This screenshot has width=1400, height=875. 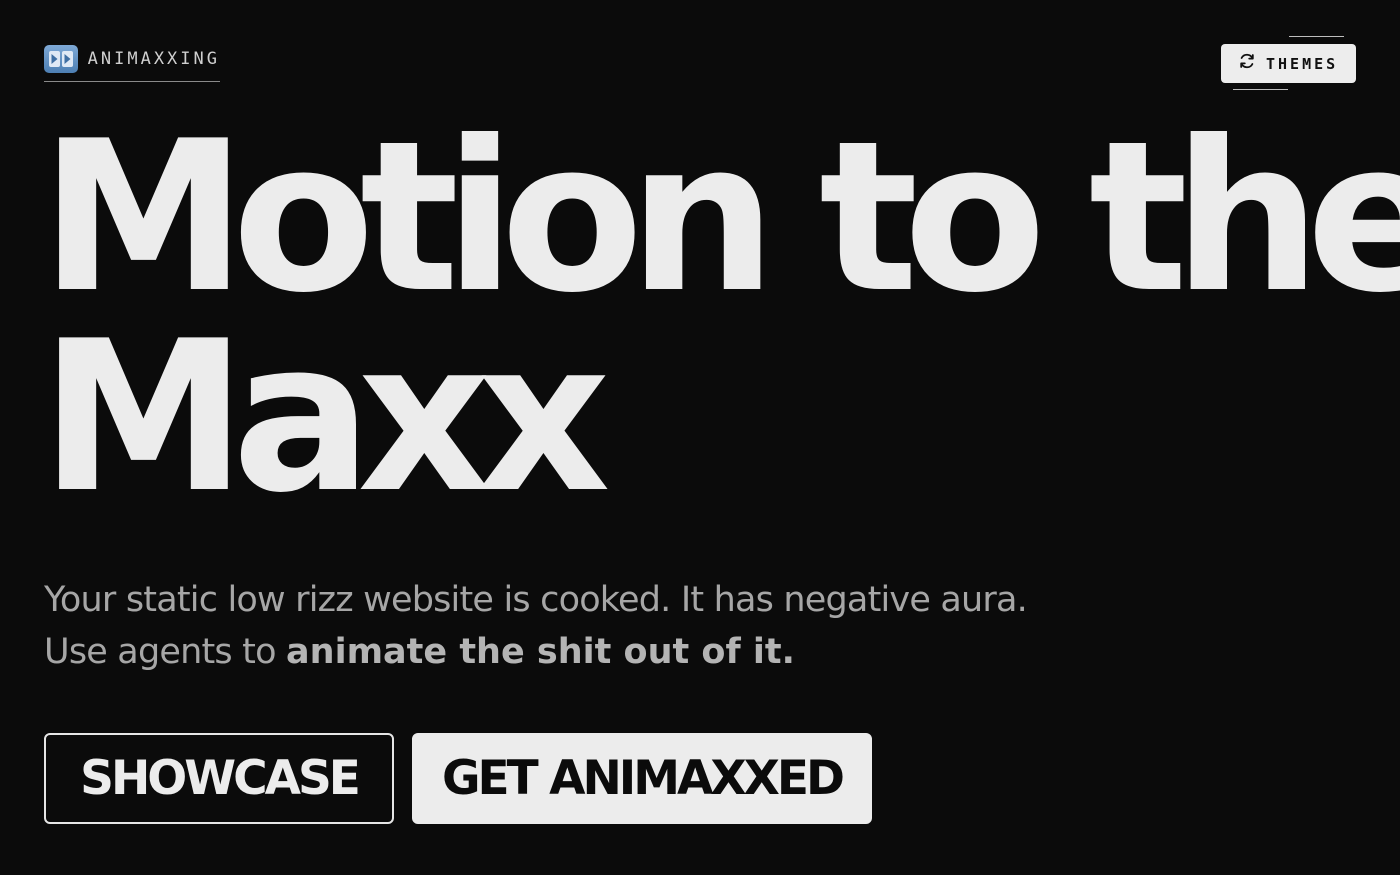 What do you see at coordinates (153, 58) in the screenshot?
I see `brand-name: ANIMAXXING` at bounding box center [153, 58].